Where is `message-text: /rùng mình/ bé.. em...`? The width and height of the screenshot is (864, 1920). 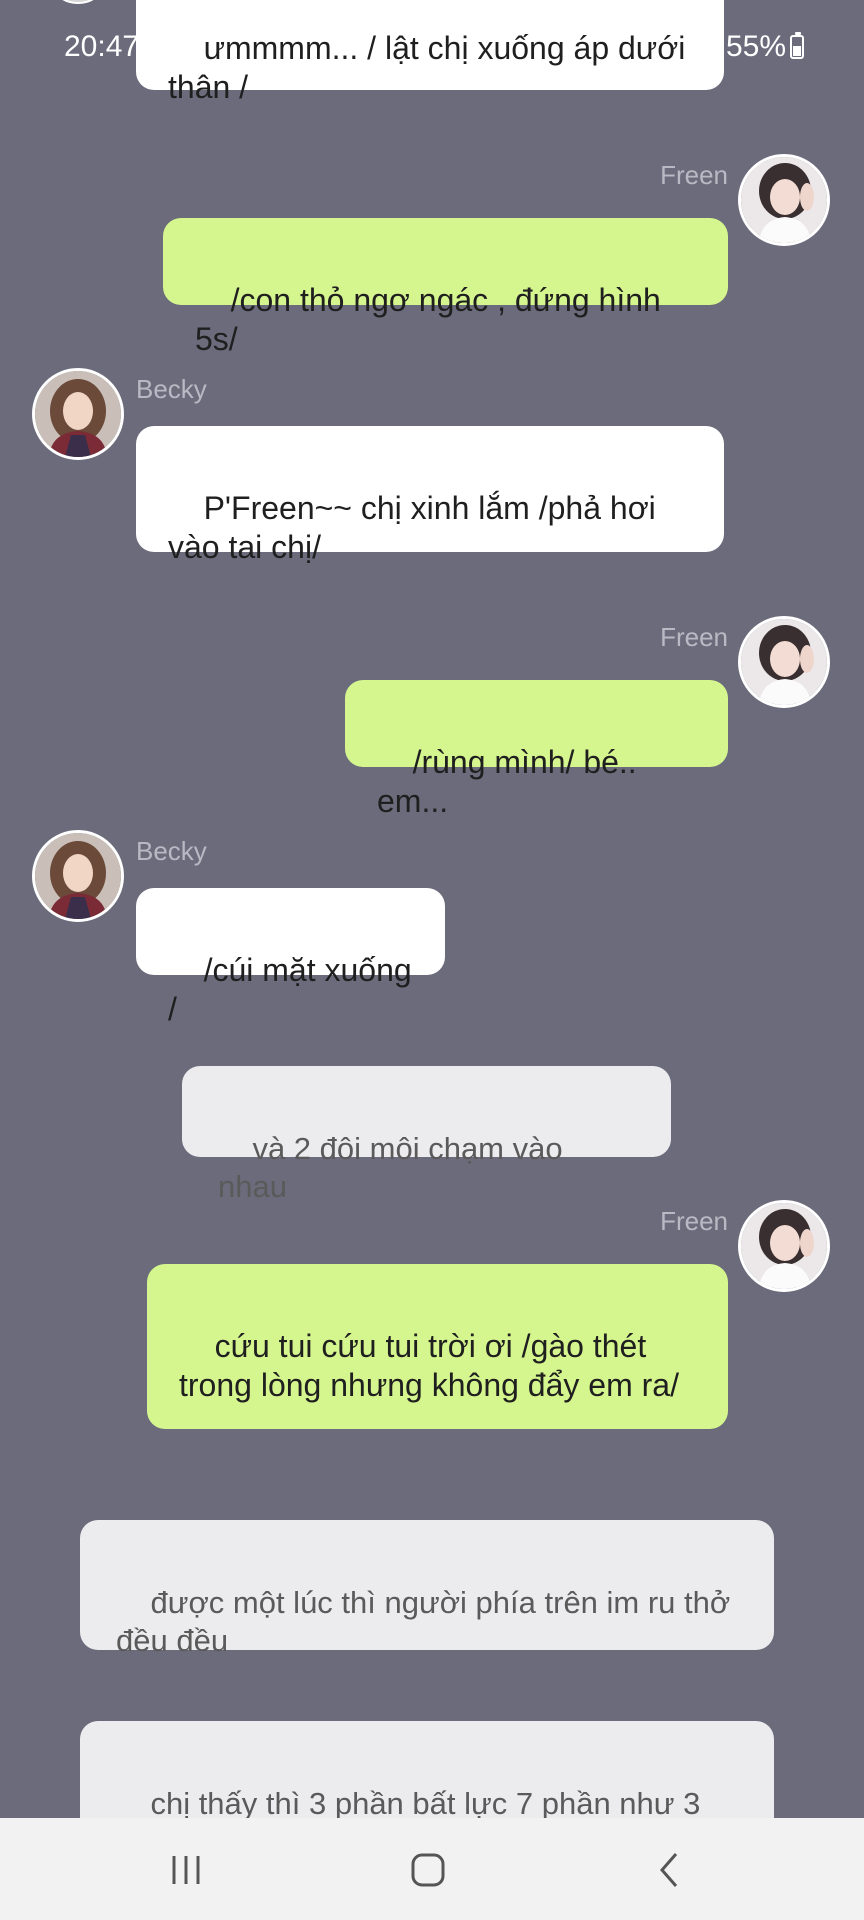
message-text: /rùng mình/ bé.. em... is located at coordinates (511, 781).